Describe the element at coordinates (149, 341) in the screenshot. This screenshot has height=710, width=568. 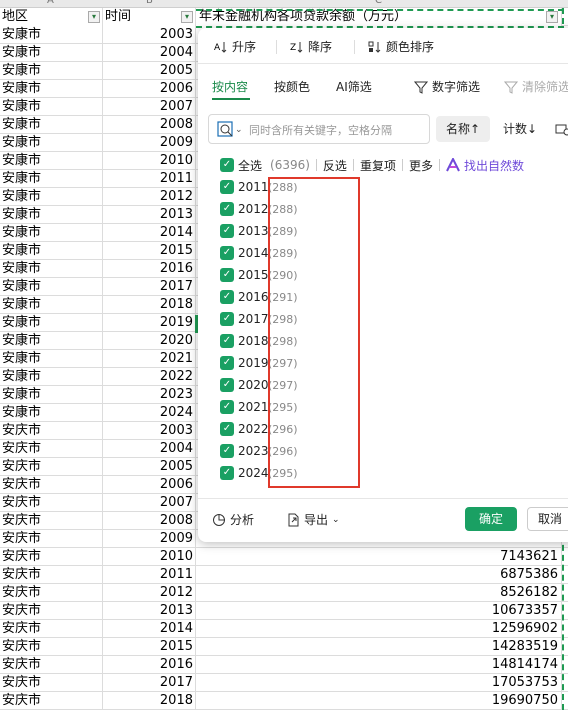
I see `cell-year: 2020` at that location.